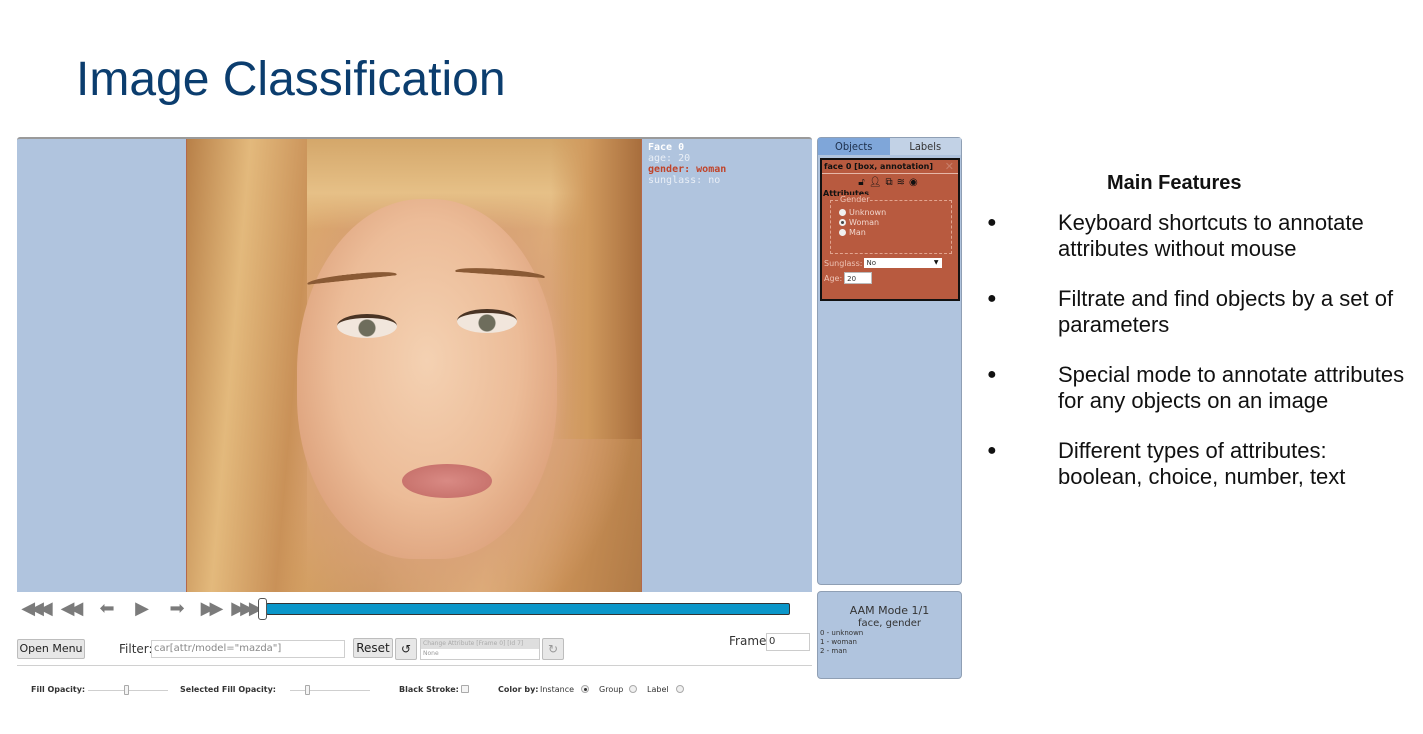 The height and width of the screenshot is (734, 1423). I want to click on object-card-header: face 0 [box, annotation] ✕, so click(890, 167).